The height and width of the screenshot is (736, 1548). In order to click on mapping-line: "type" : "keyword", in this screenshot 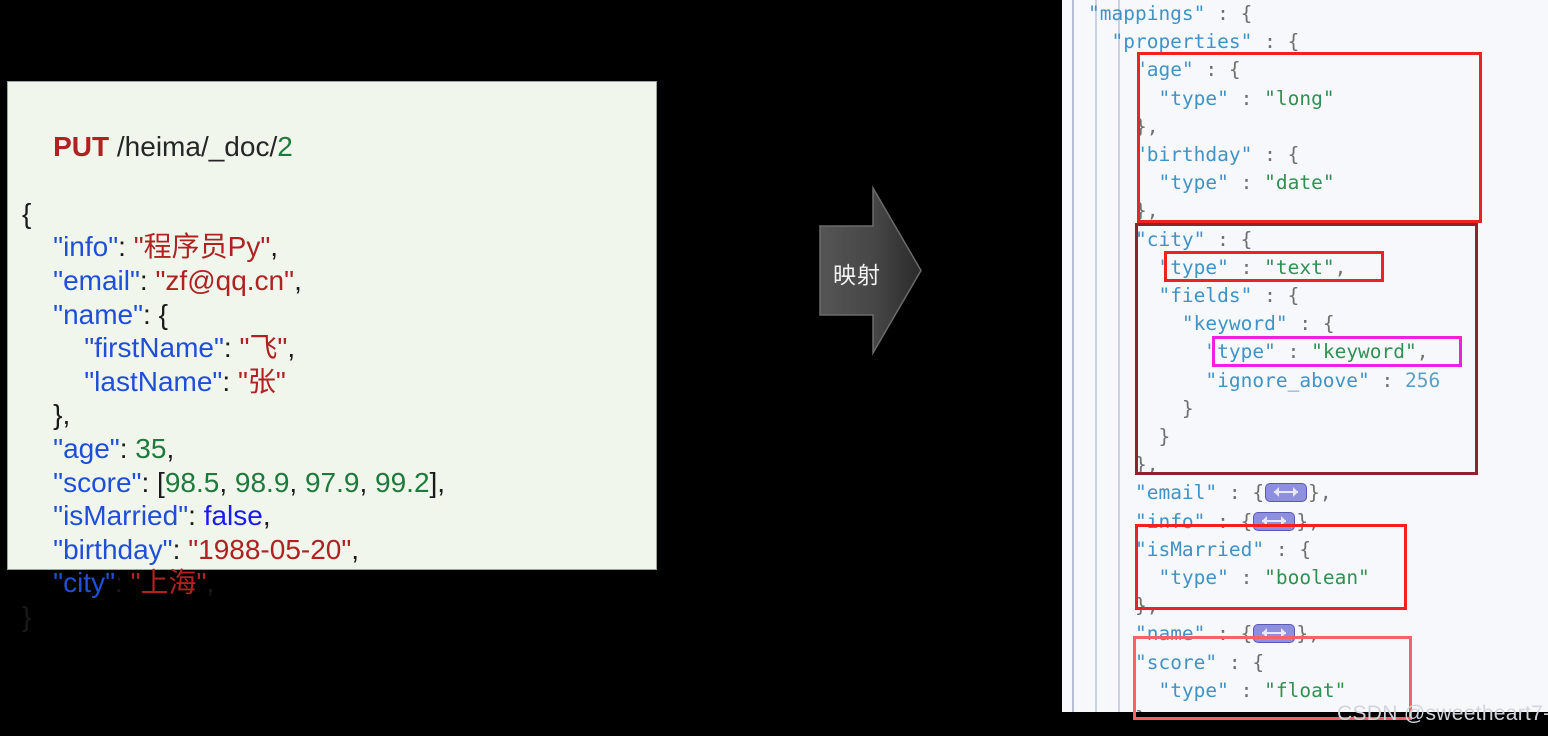, I will do `click(1305, 352)`.